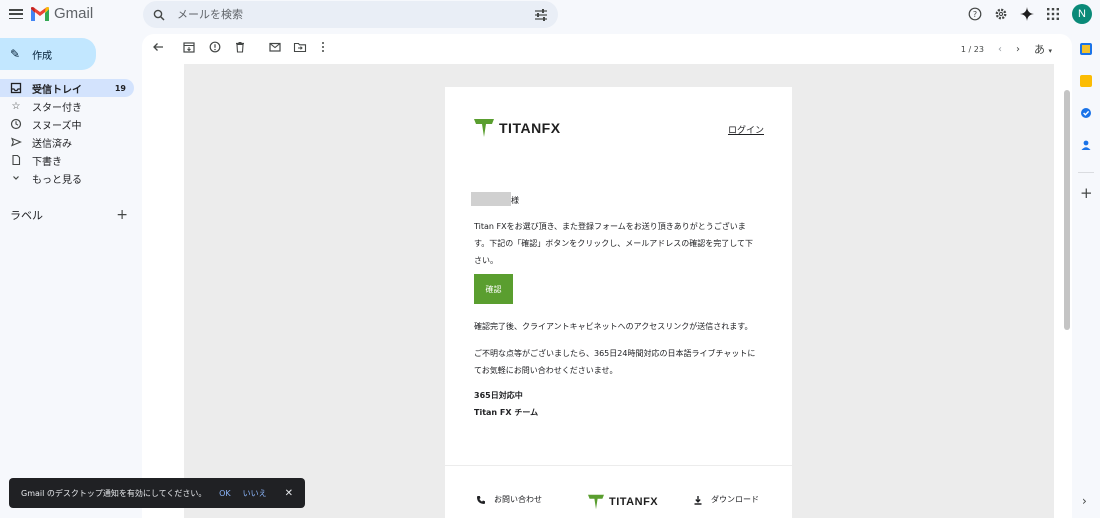 The width and height of the screenshot is (1100, 518). I want to click on top-right-icons: ? N, so click(1030, 14).